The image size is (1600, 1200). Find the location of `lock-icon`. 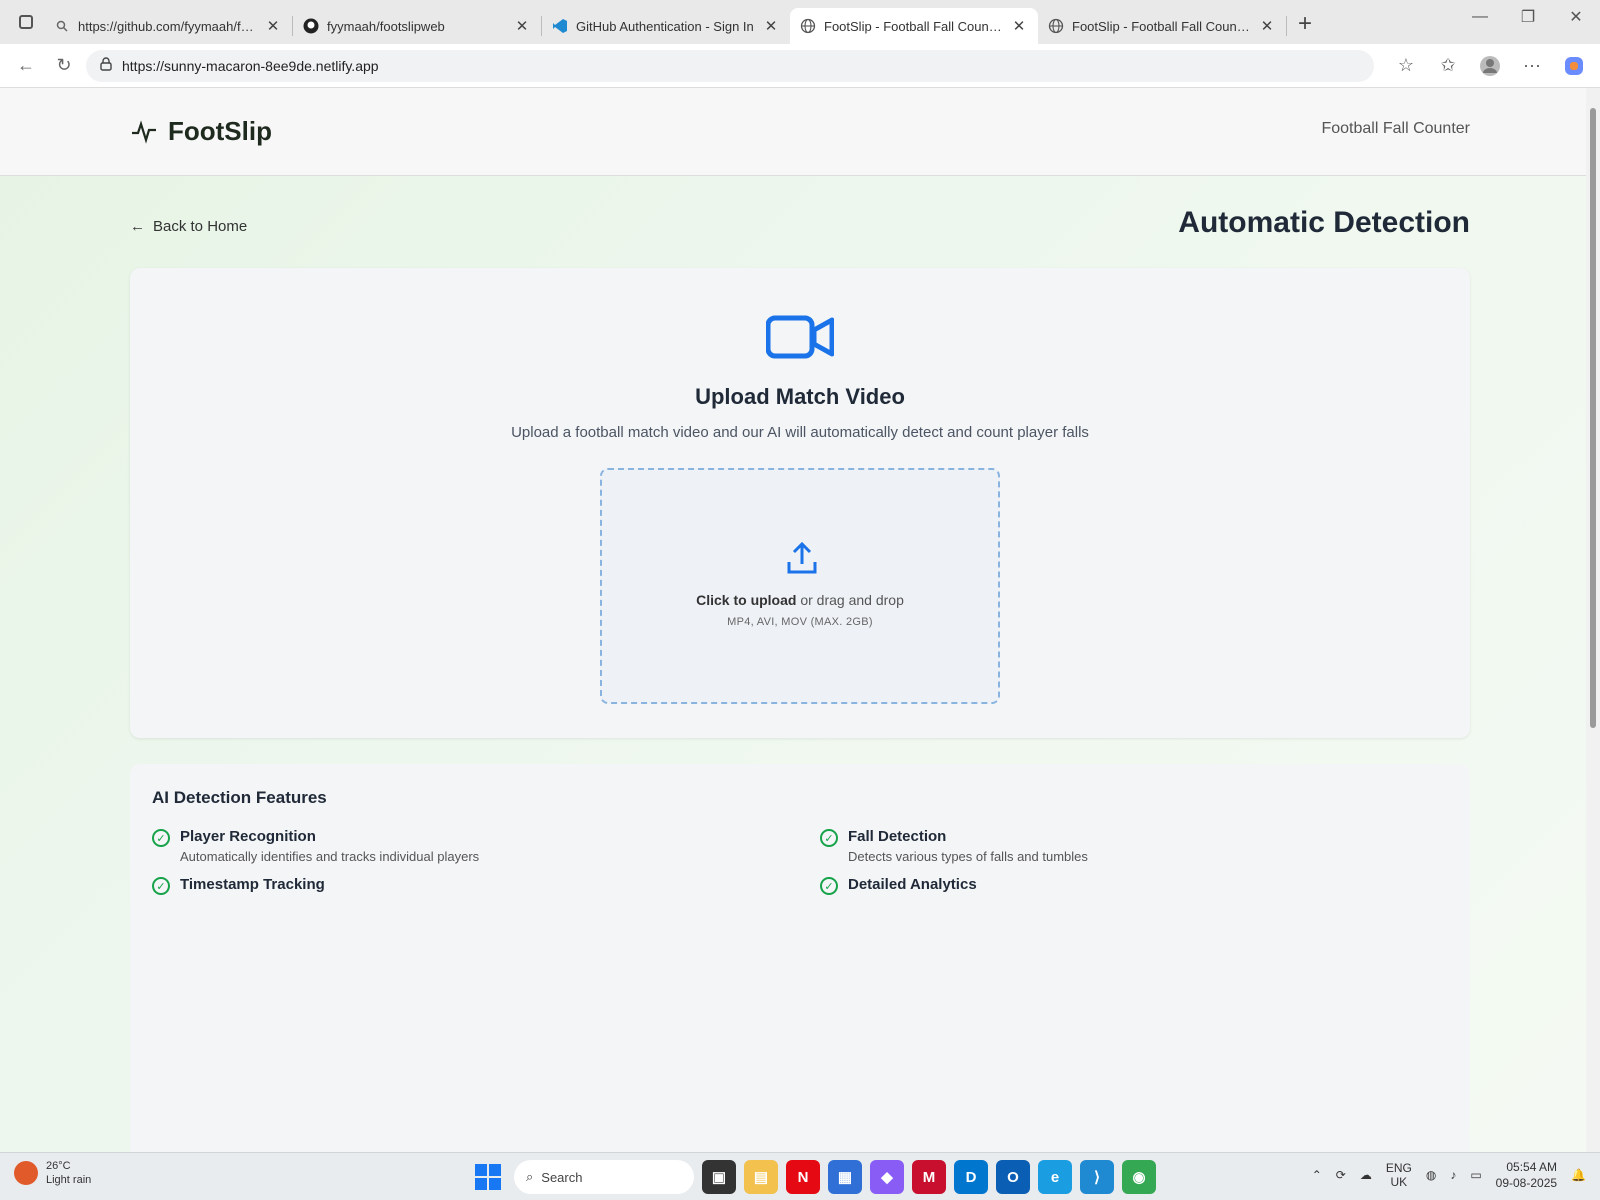

lock-icon is located at coordinates (106, 65).